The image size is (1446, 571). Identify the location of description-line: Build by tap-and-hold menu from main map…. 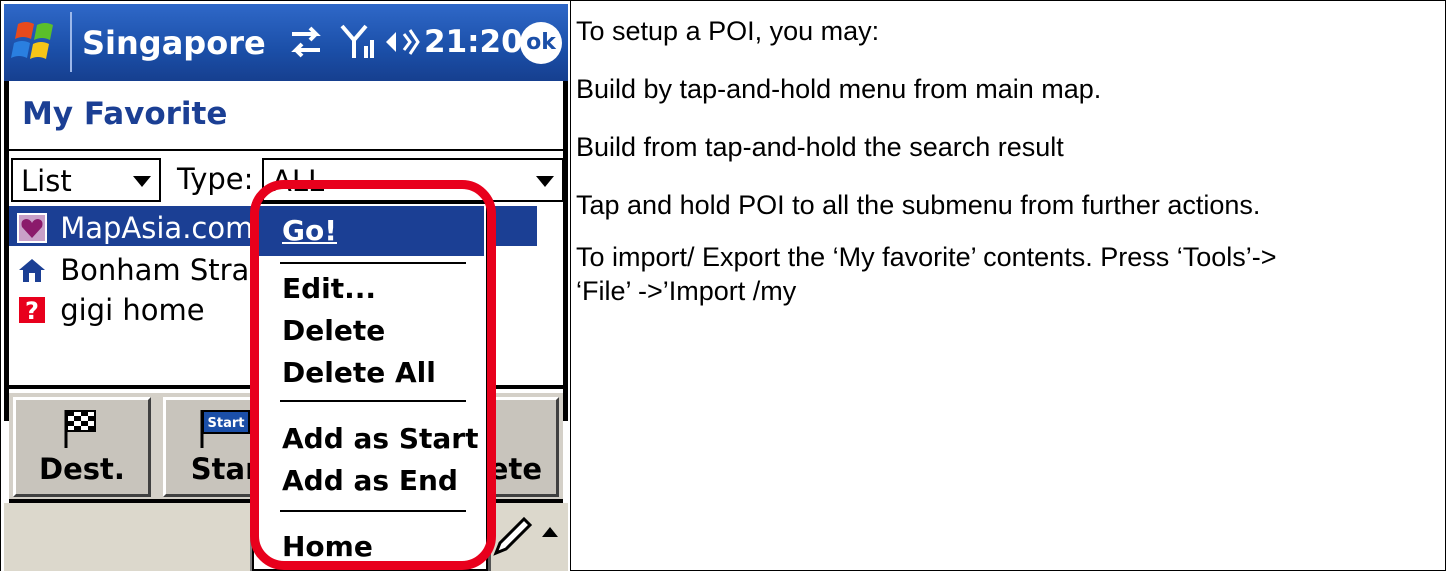
(839, 89).